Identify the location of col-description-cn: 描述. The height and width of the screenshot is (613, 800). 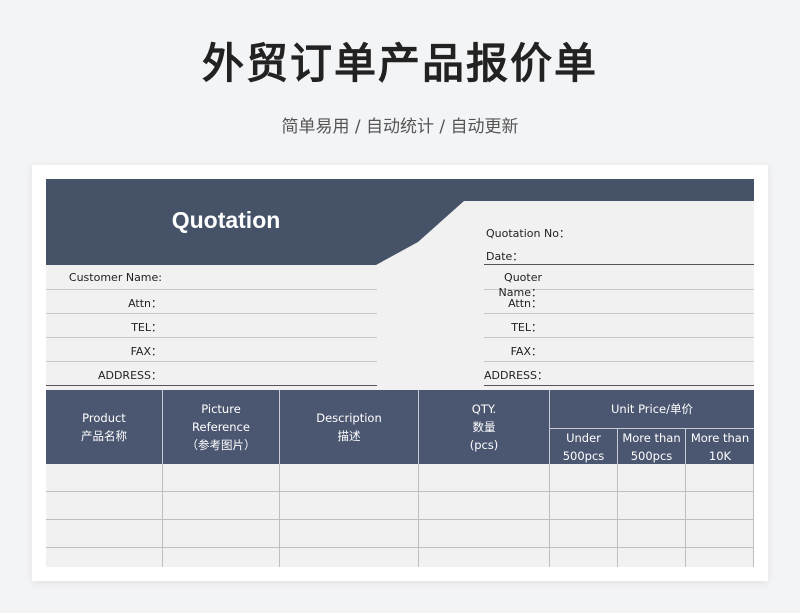
(349, 436).